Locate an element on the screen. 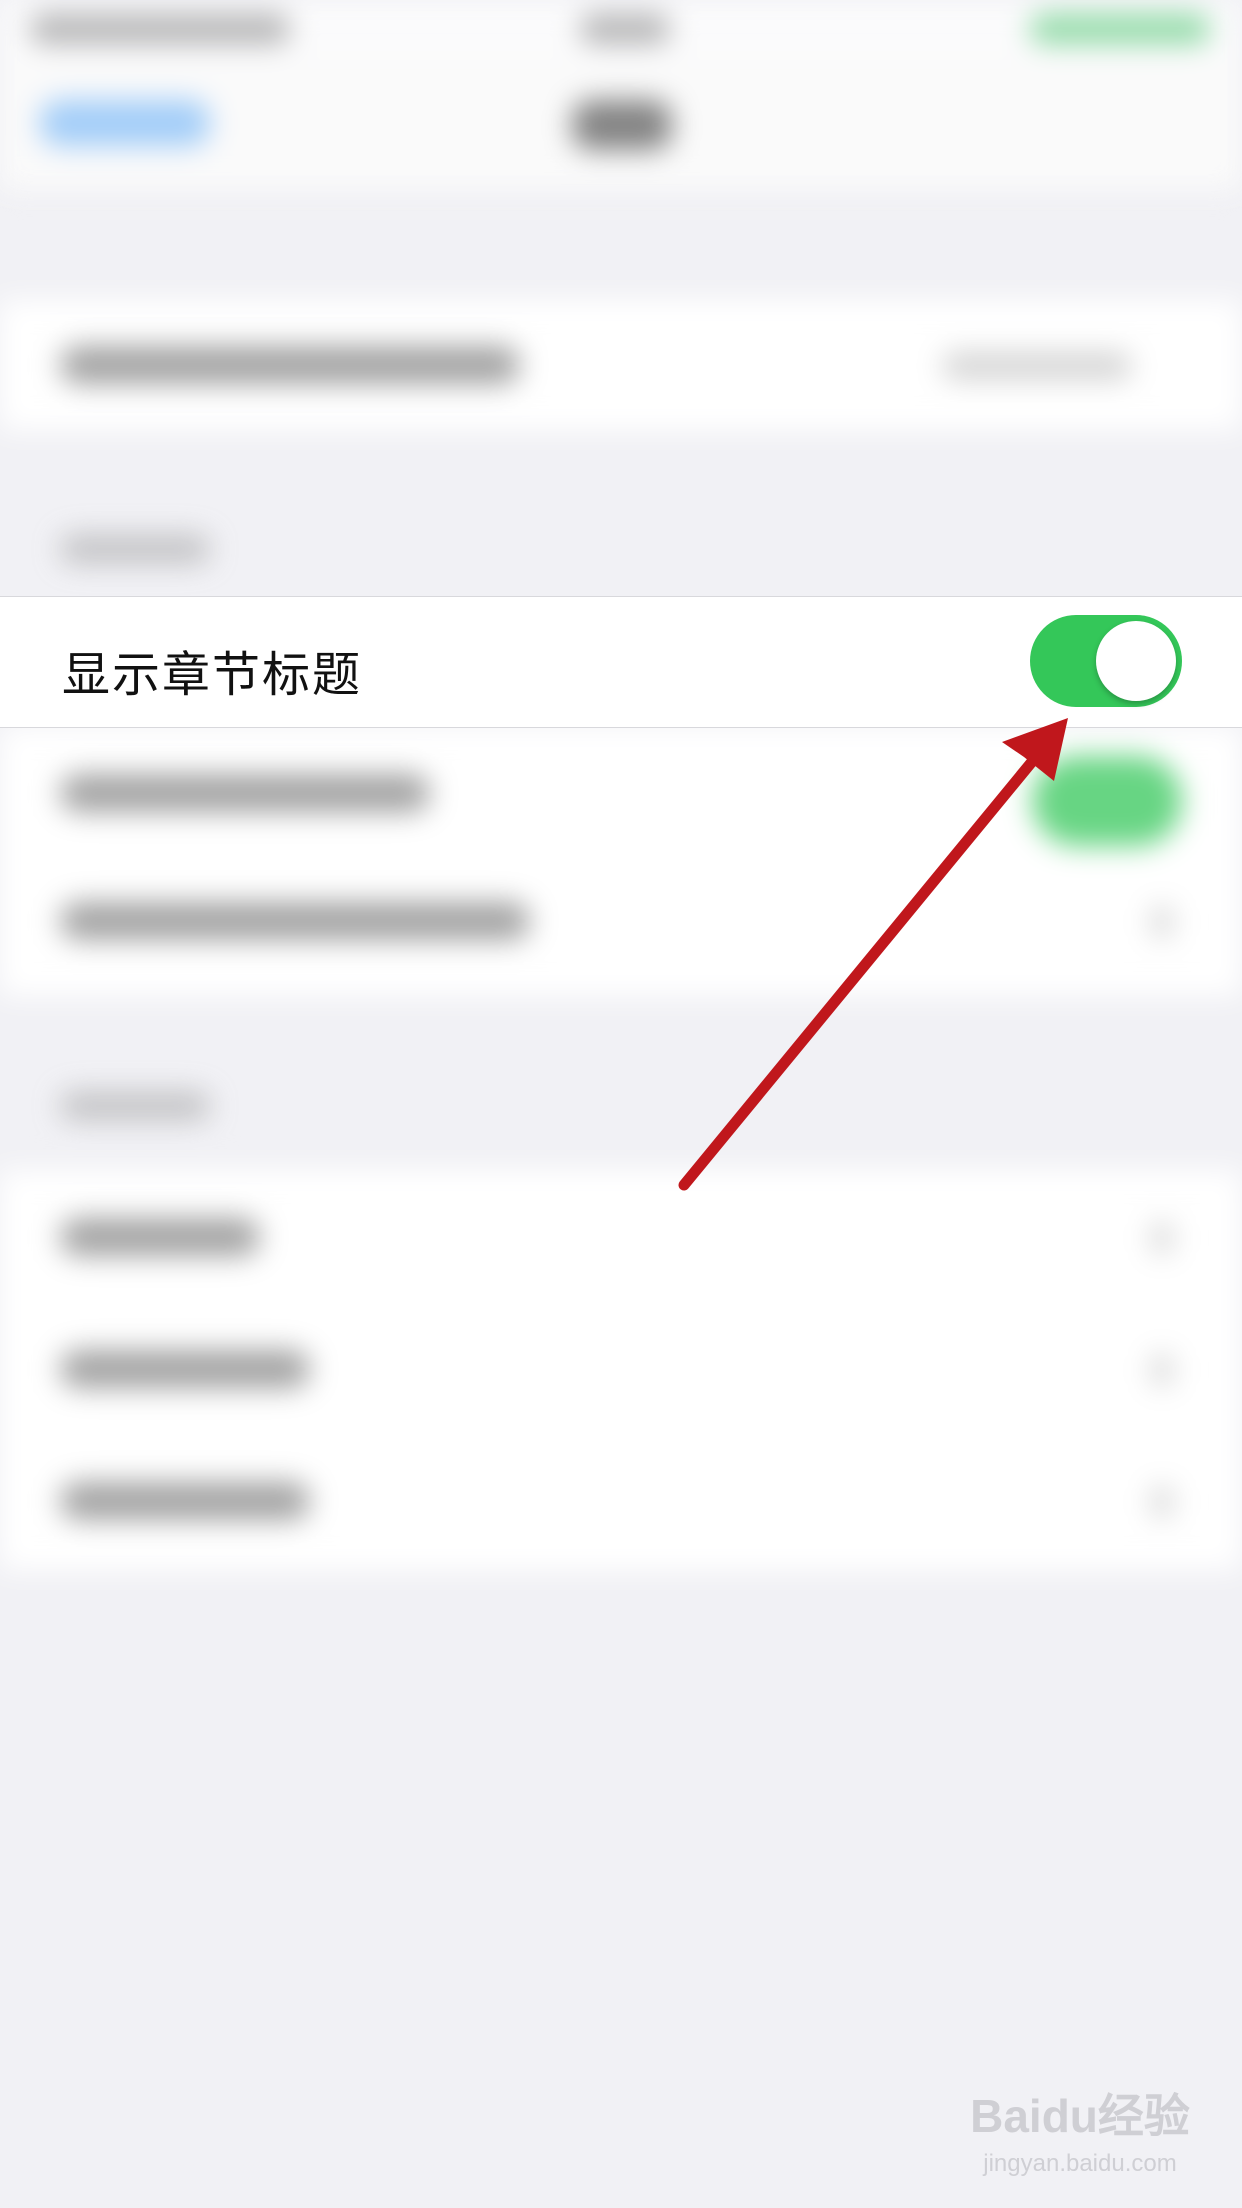  nav-bar is located at coordinates (621, 125).